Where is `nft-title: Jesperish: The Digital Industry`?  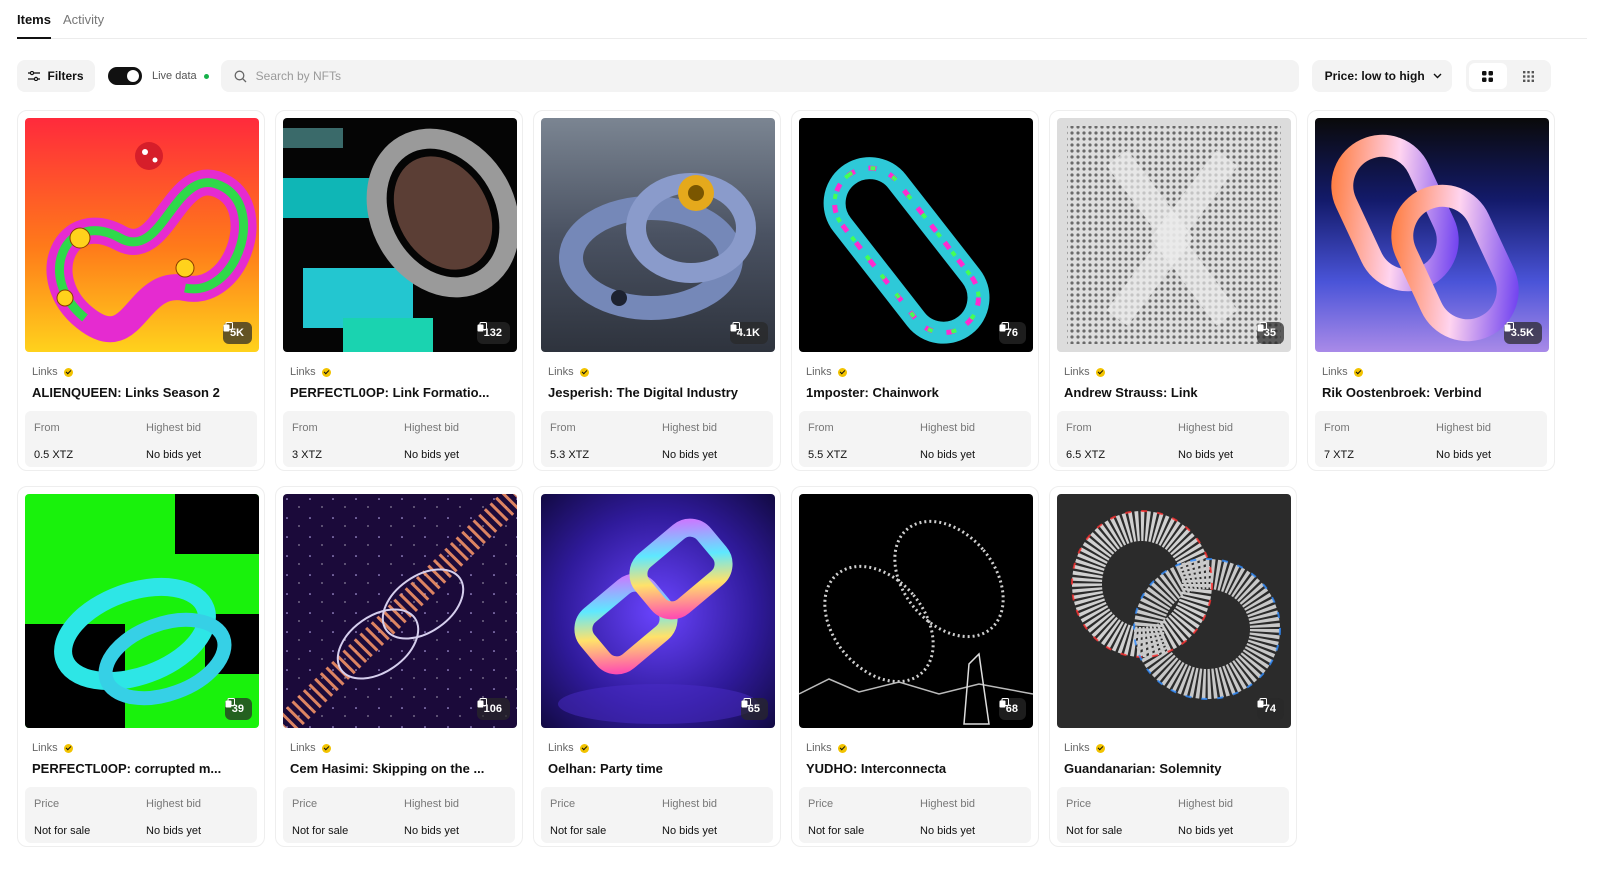
nft-title: Jesperish: The Digital Industry is located at coordinates (643, 392).